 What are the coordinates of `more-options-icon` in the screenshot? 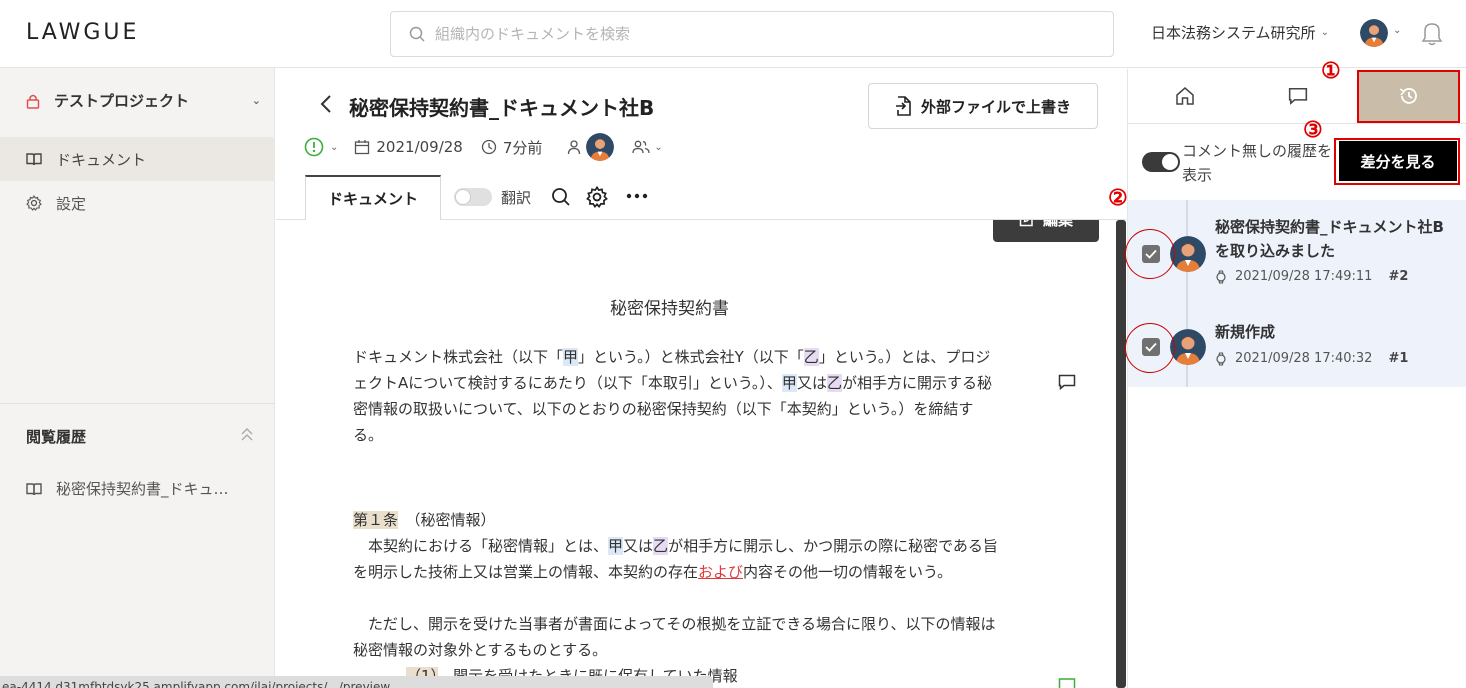 It's located at (637, 196).